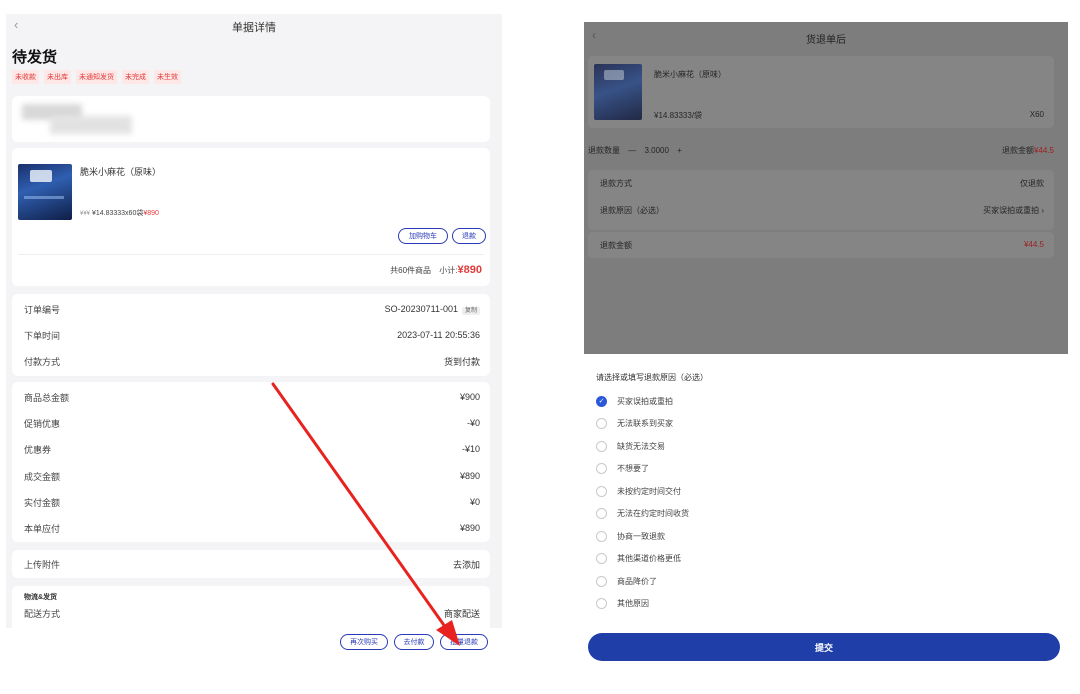 This screenshot has width=1080, height=694. Describe the element at coordinates (622, 468) in the screenshot. I see `reason-option: 不想要了` at that location.